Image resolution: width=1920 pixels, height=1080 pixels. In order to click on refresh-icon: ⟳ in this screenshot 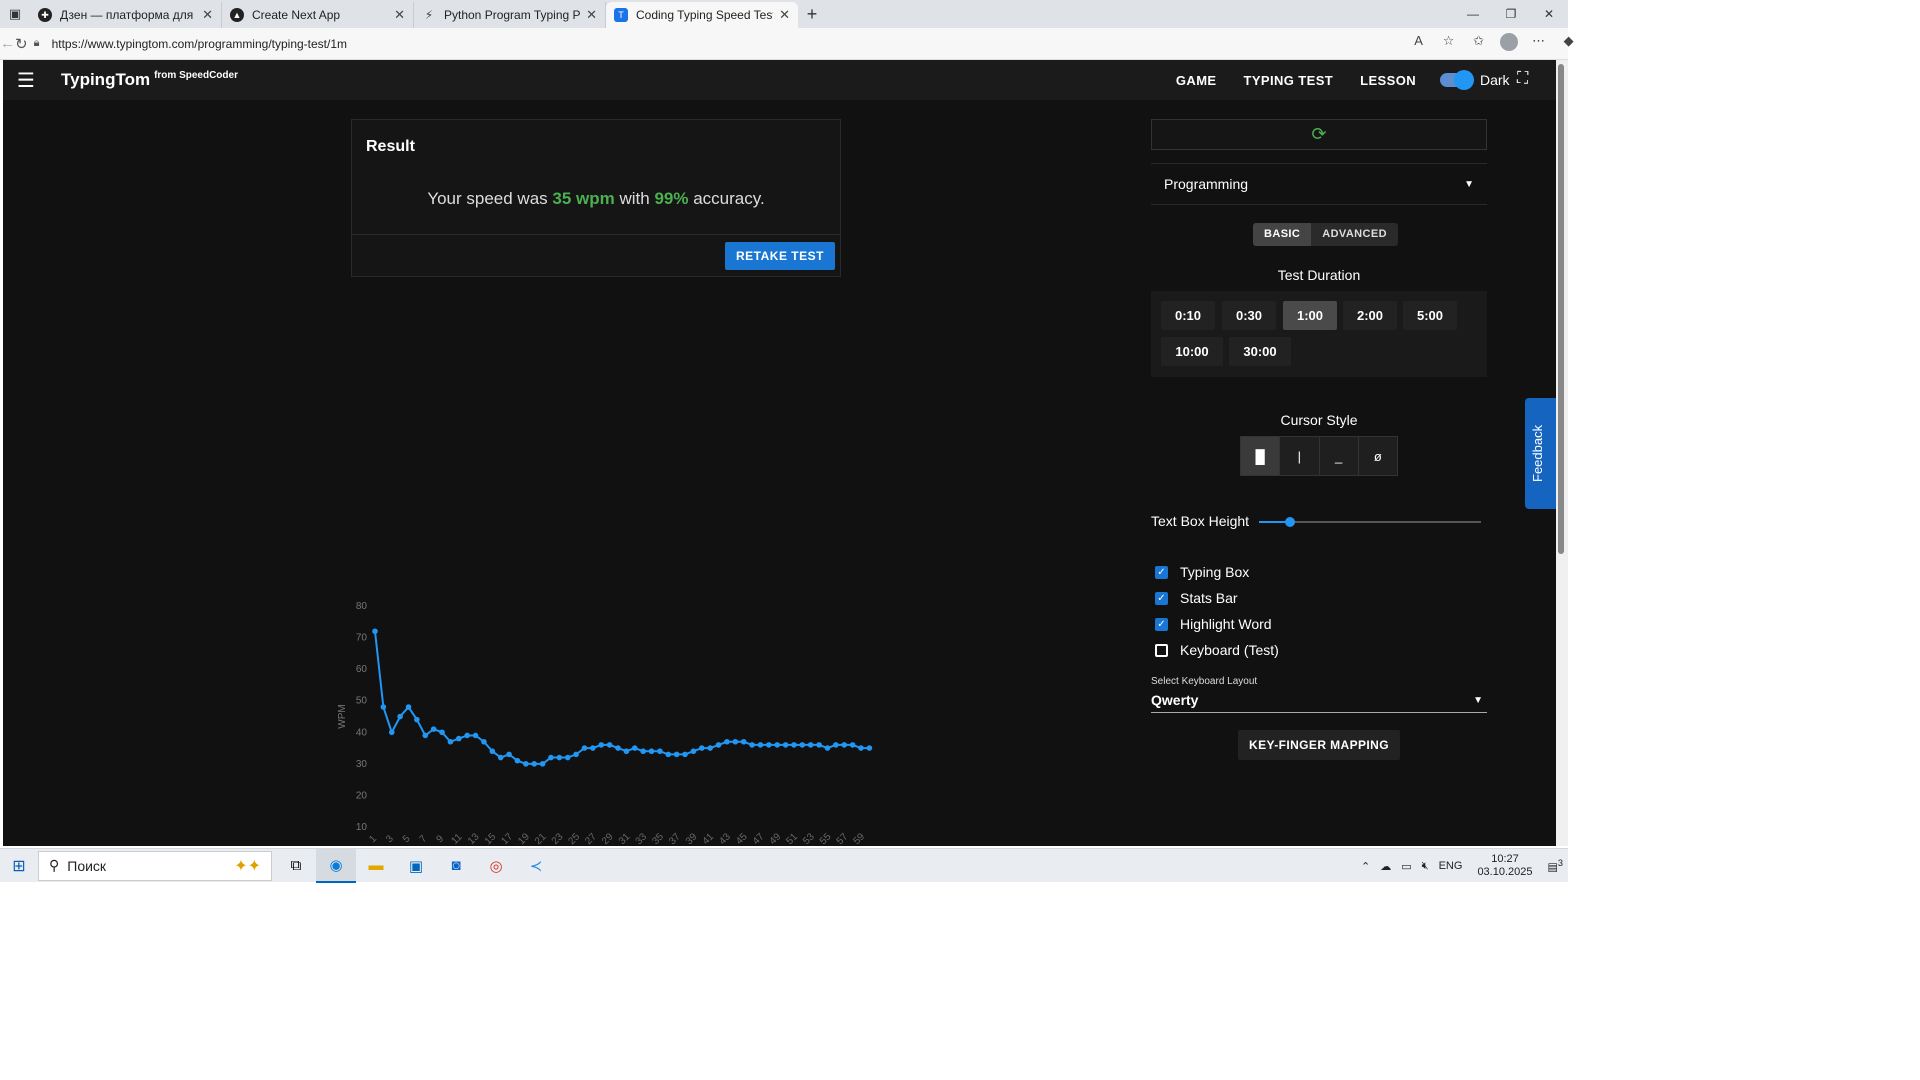, I will do `click(1319, 134)`.